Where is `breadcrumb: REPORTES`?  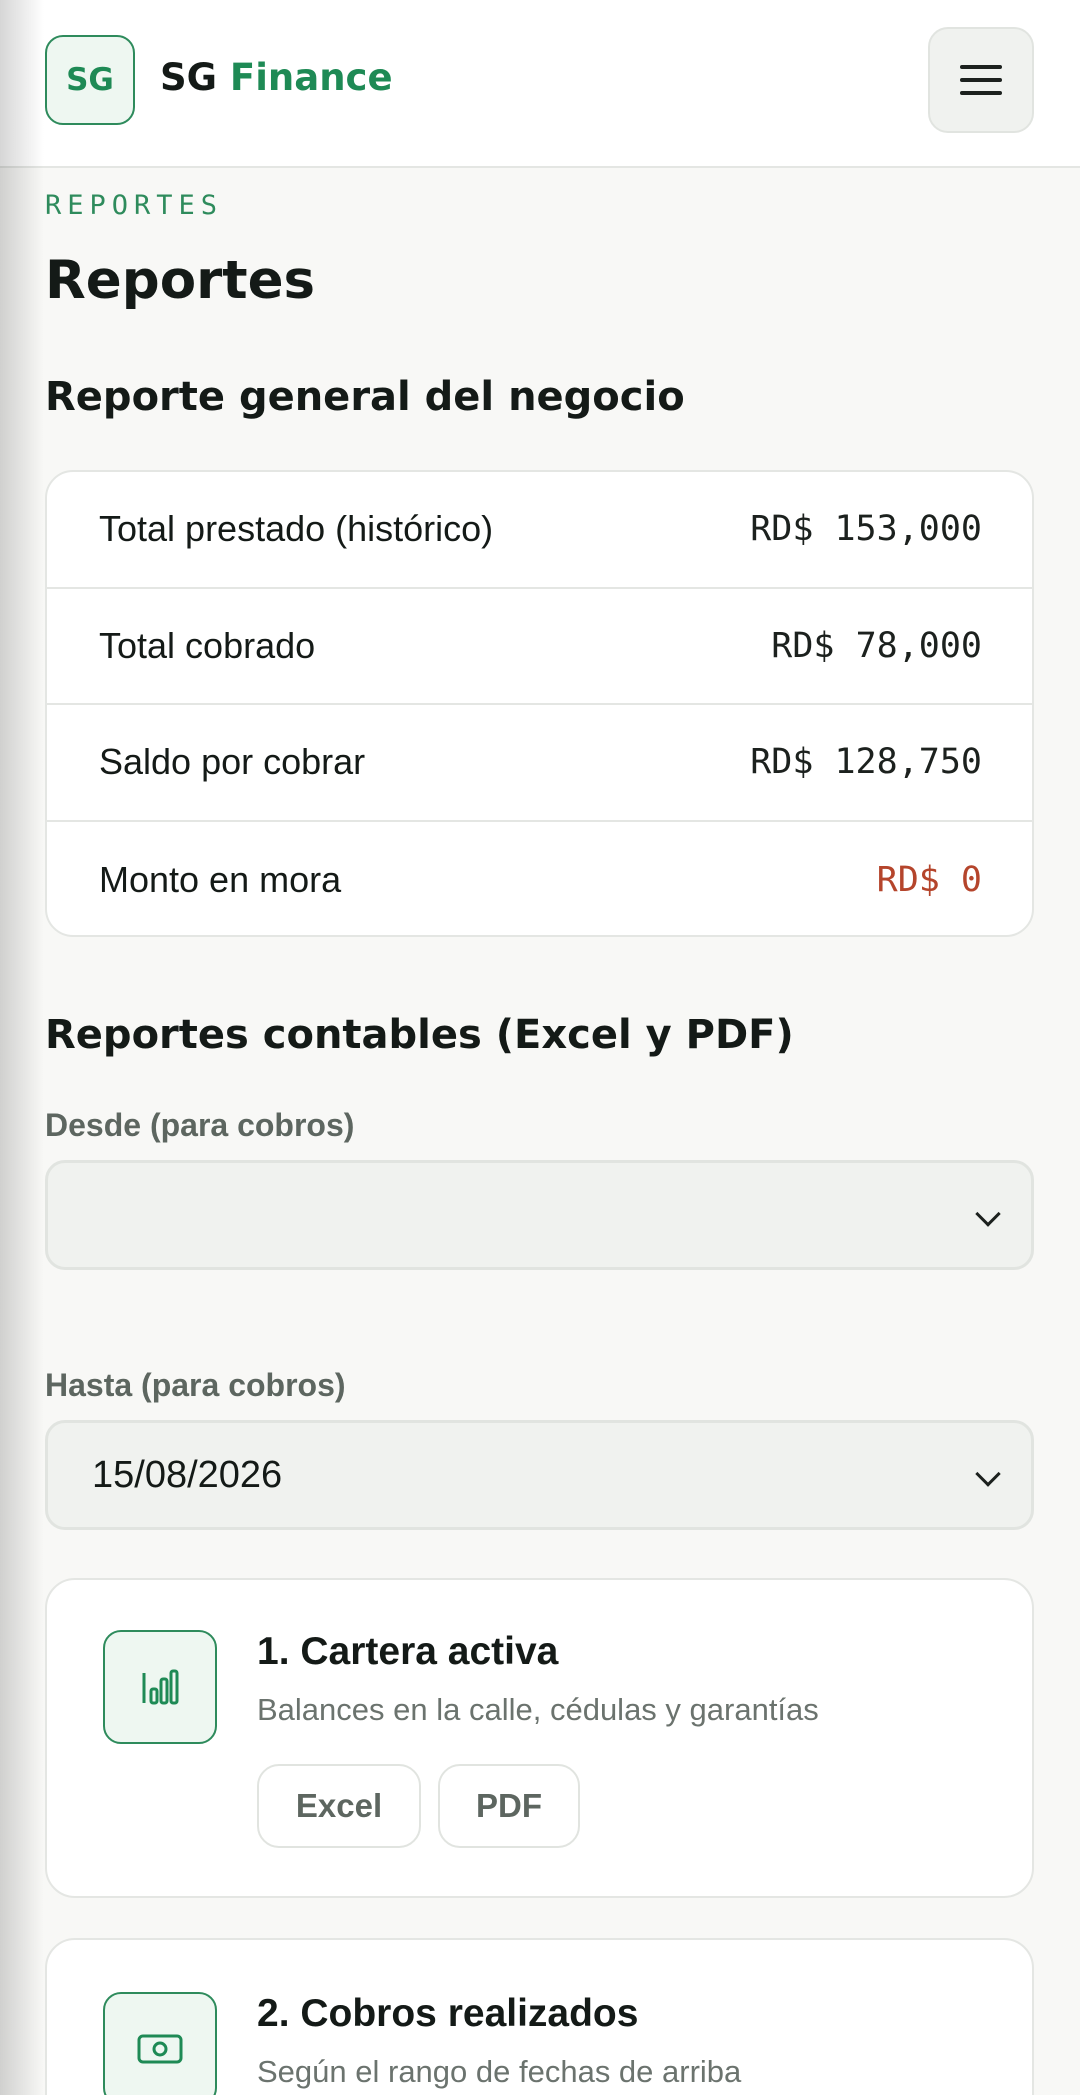
breadcrumb: REPORTES is located at coordinates (134, 205).